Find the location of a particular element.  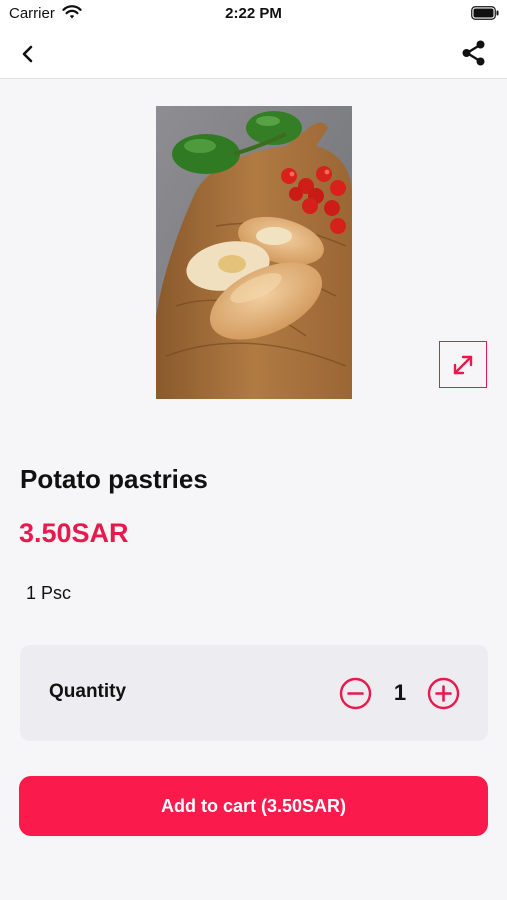

clock: 2:22 PM is located at coordinates (253, 13).